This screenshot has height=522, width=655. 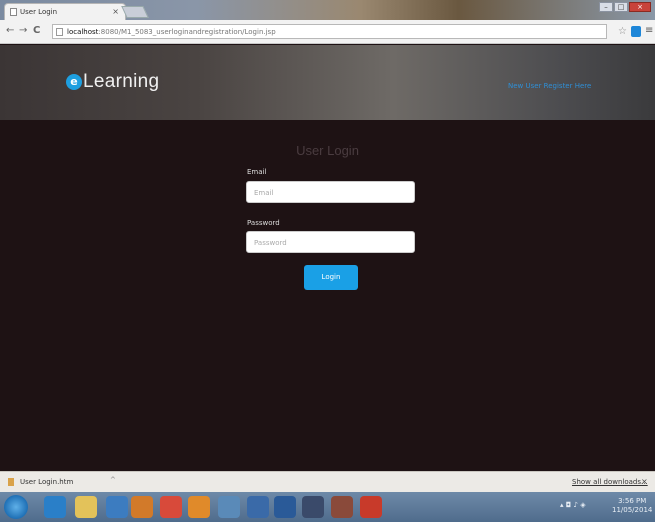 I want to click on logo-text: Learning, so click(x=121, y=81).